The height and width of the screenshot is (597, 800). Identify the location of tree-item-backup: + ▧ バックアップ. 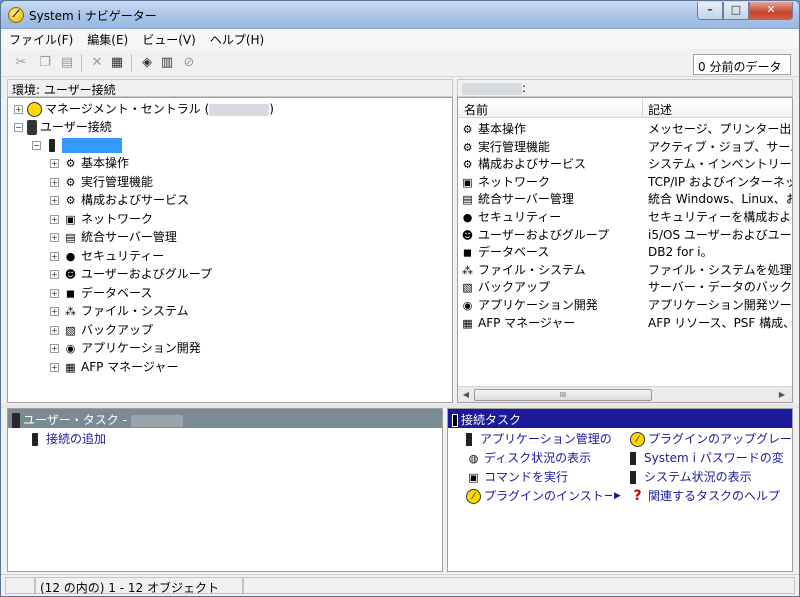
(101, 330).